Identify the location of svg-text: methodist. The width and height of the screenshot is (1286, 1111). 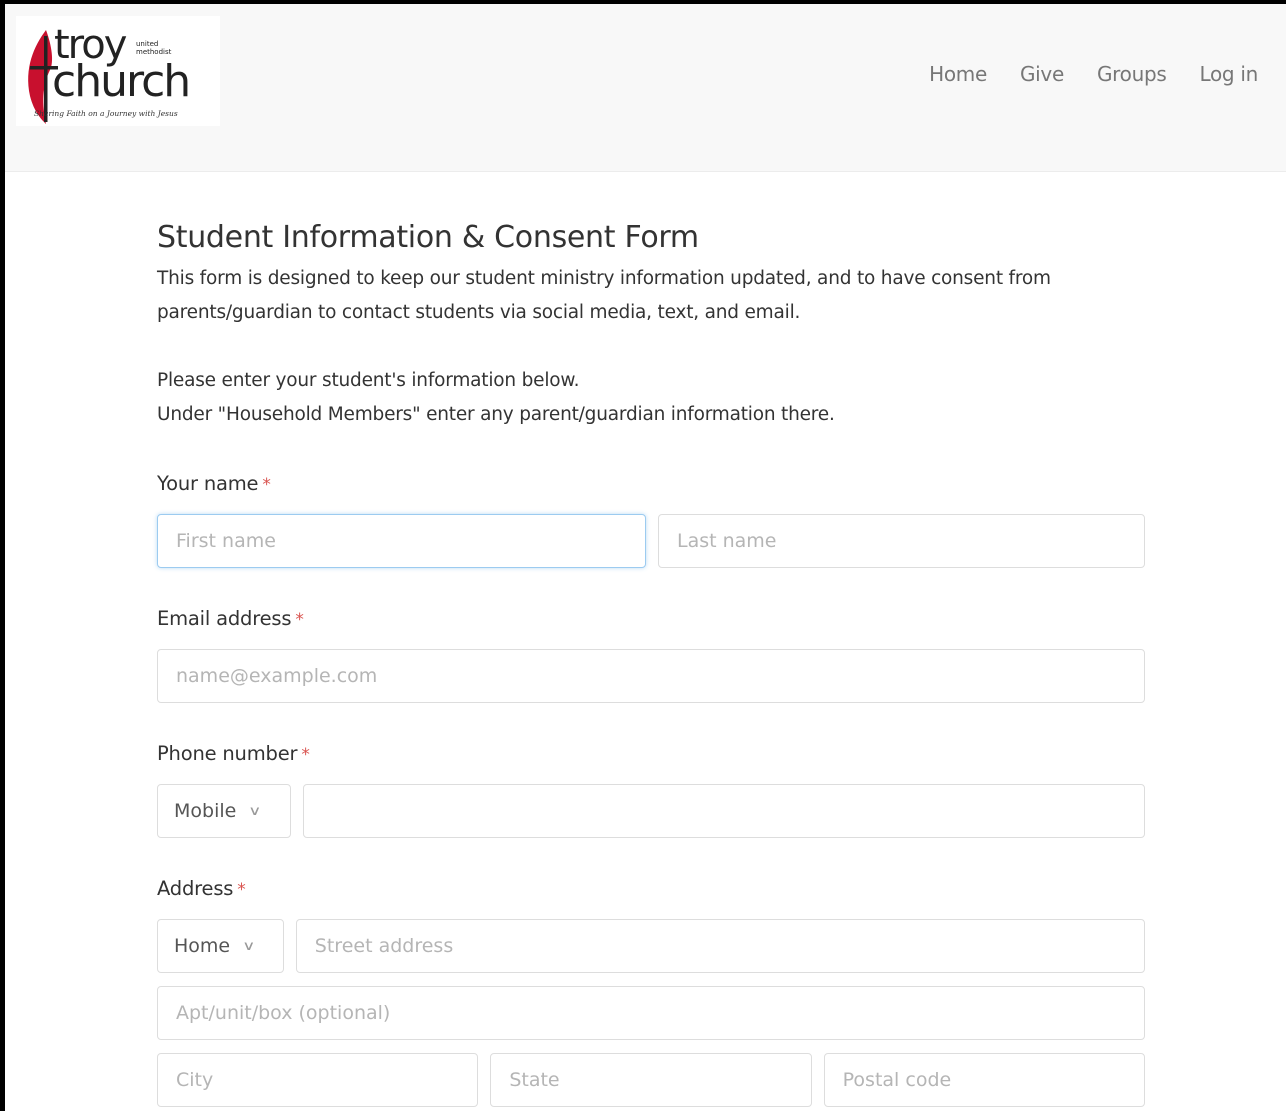
(154, 52).